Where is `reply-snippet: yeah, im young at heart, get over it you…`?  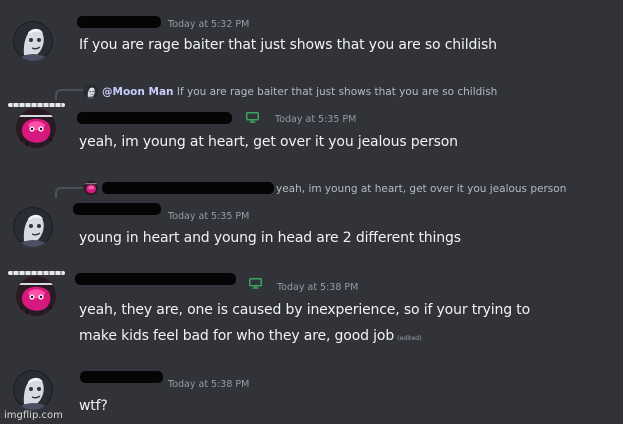
reply-snippet: yeah, im young at heart, get over it you… is located at coordinates (421, 189).